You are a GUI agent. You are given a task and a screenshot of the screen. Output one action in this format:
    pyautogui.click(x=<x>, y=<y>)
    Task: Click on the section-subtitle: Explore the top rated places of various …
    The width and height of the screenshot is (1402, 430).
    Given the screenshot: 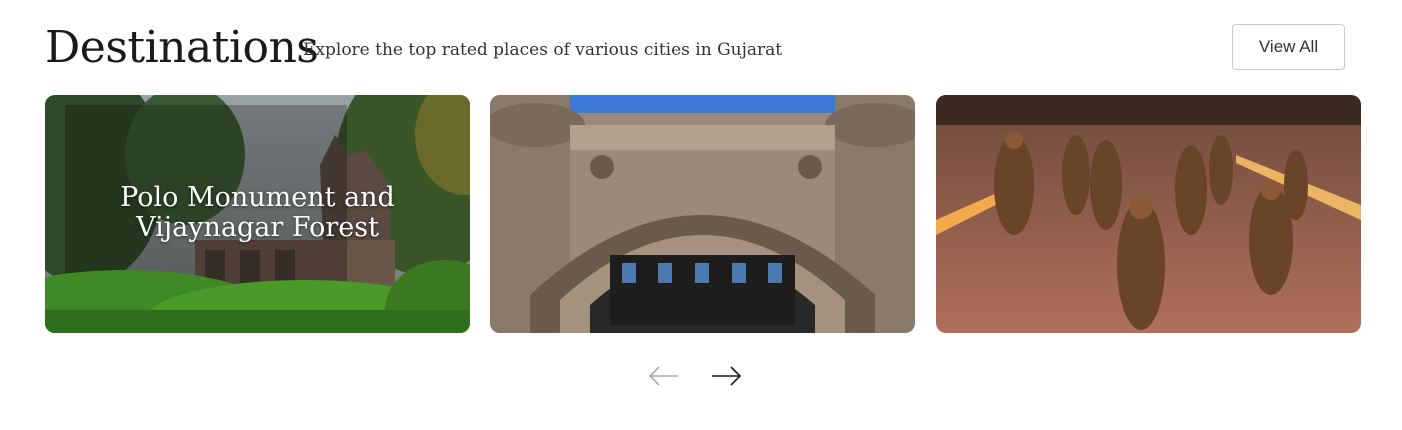 What is the action you would take?
    pyautogui.click(x=543, y=50)
    